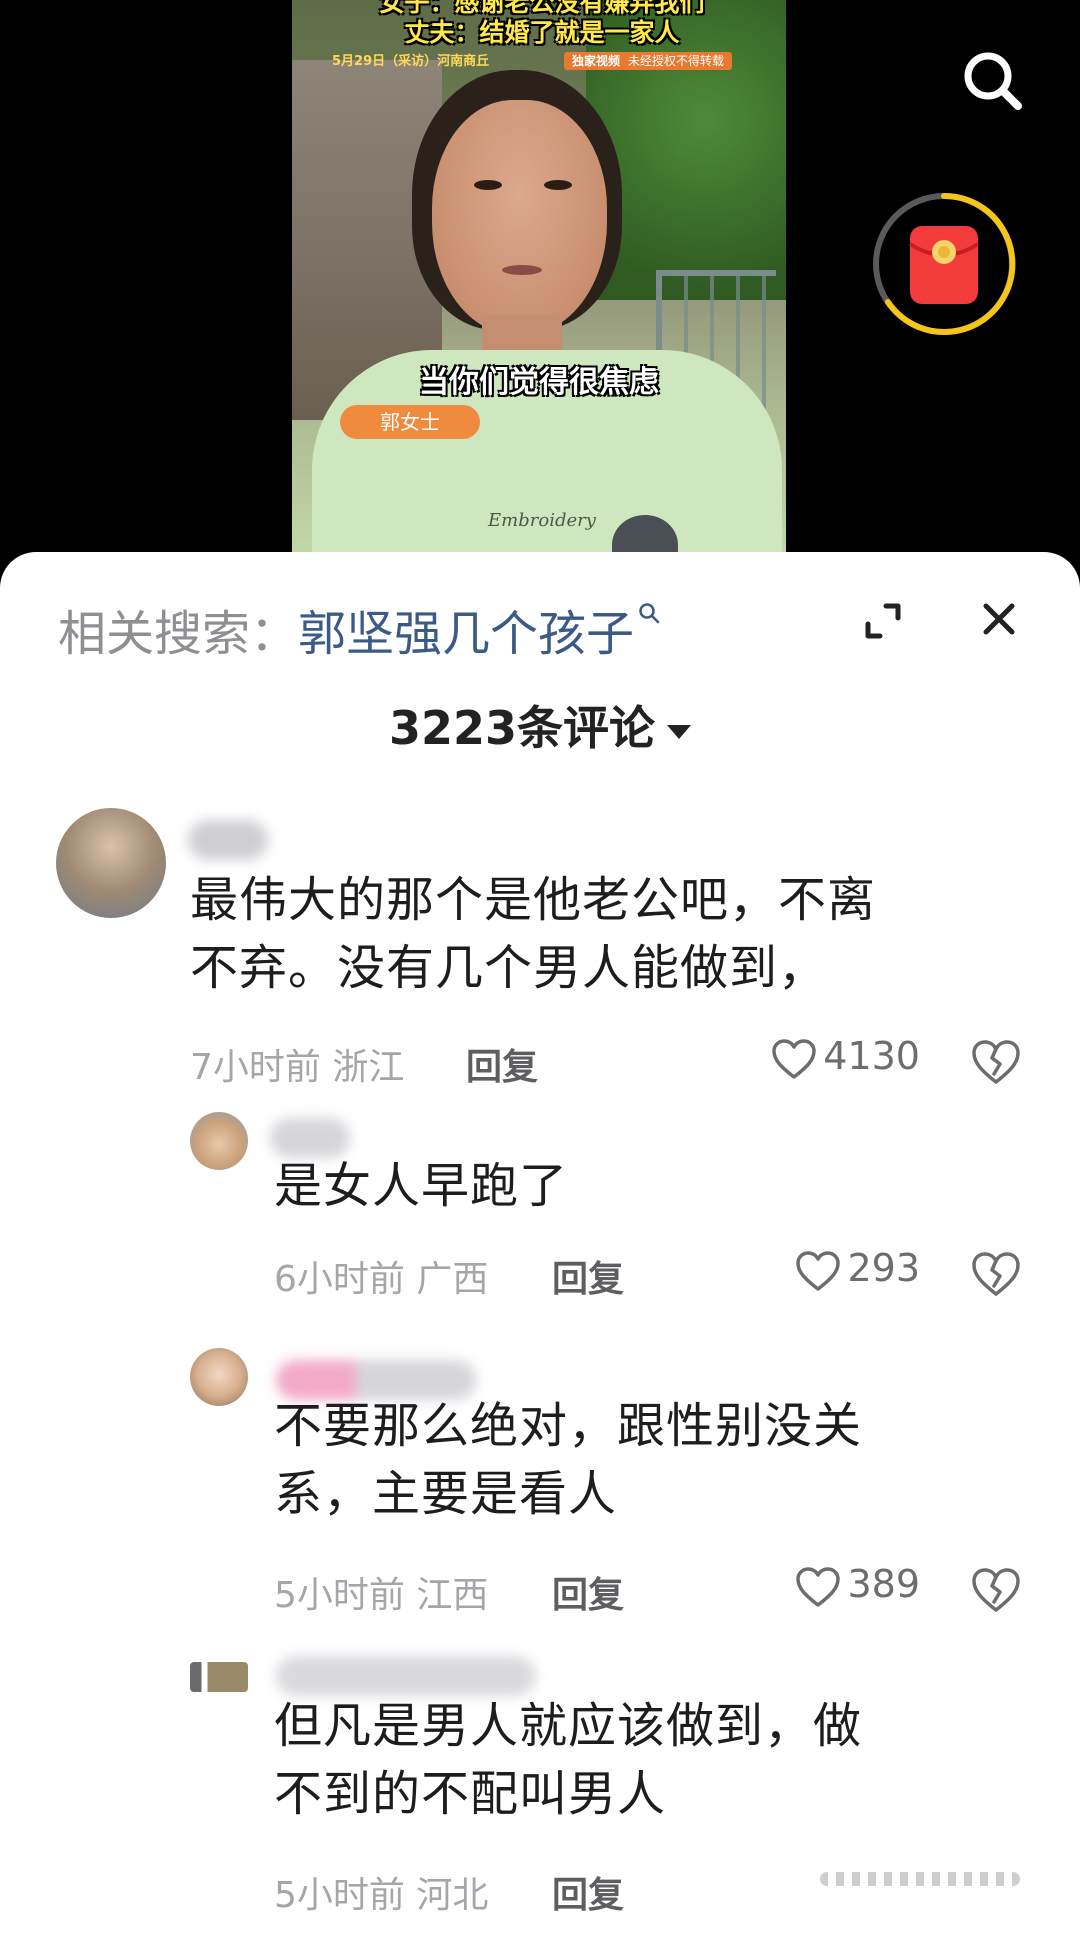 Image resolution: width=1080 pixels, height=1959 pixels. Describe the element at coordinates (466, 634) in the screenshot. I see `related-search-query: 郭坚强几个孩子` at that location.